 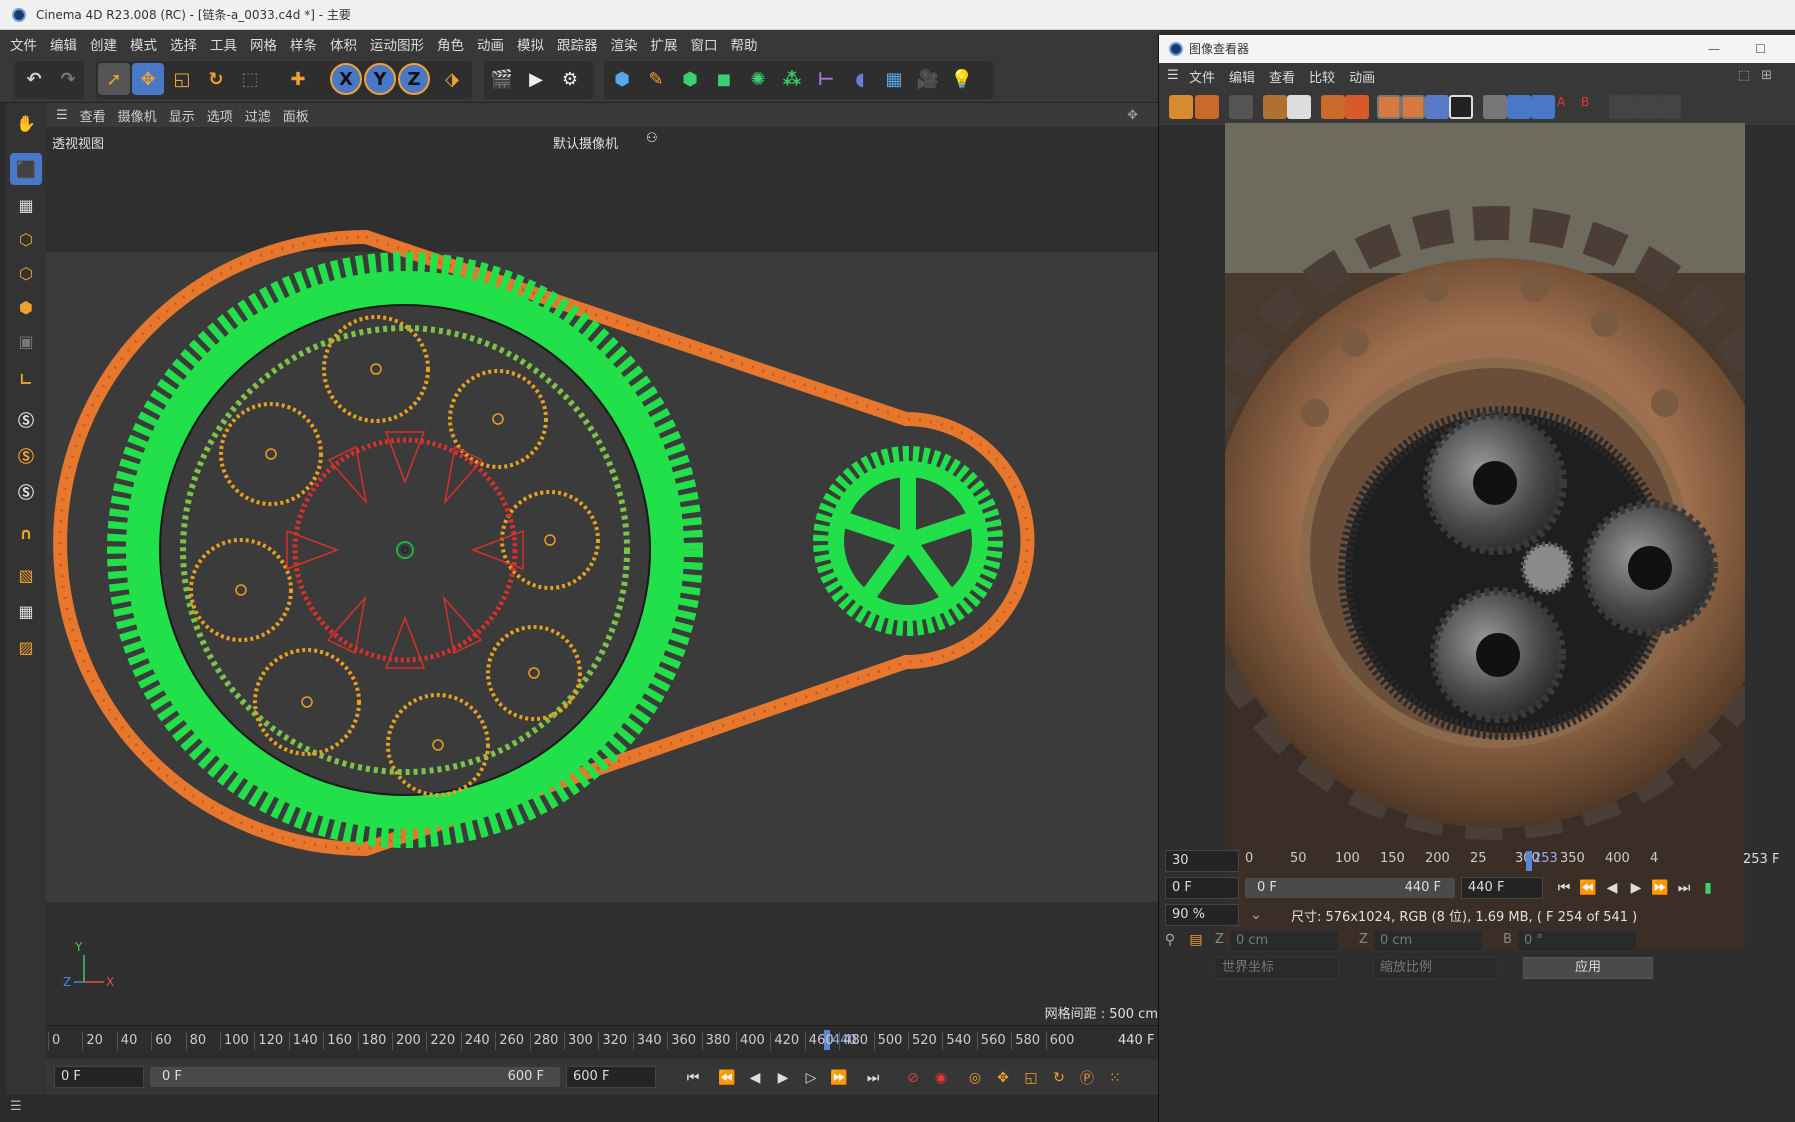 I want to click on viewer-timeline-ruler: 050100150200253003504004253, so click(x=1455, y=860).